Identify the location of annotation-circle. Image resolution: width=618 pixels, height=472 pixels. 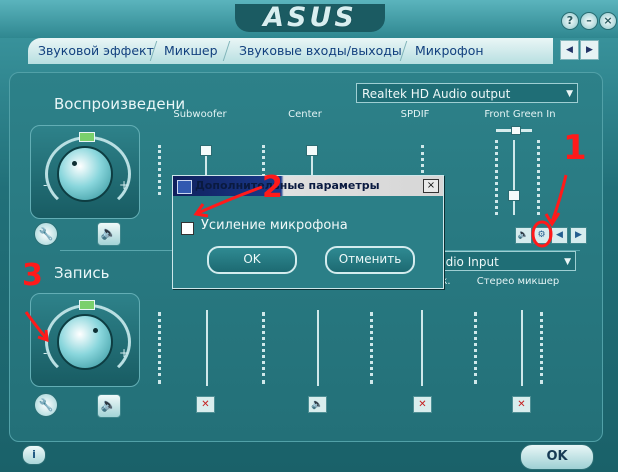
(542, 234).